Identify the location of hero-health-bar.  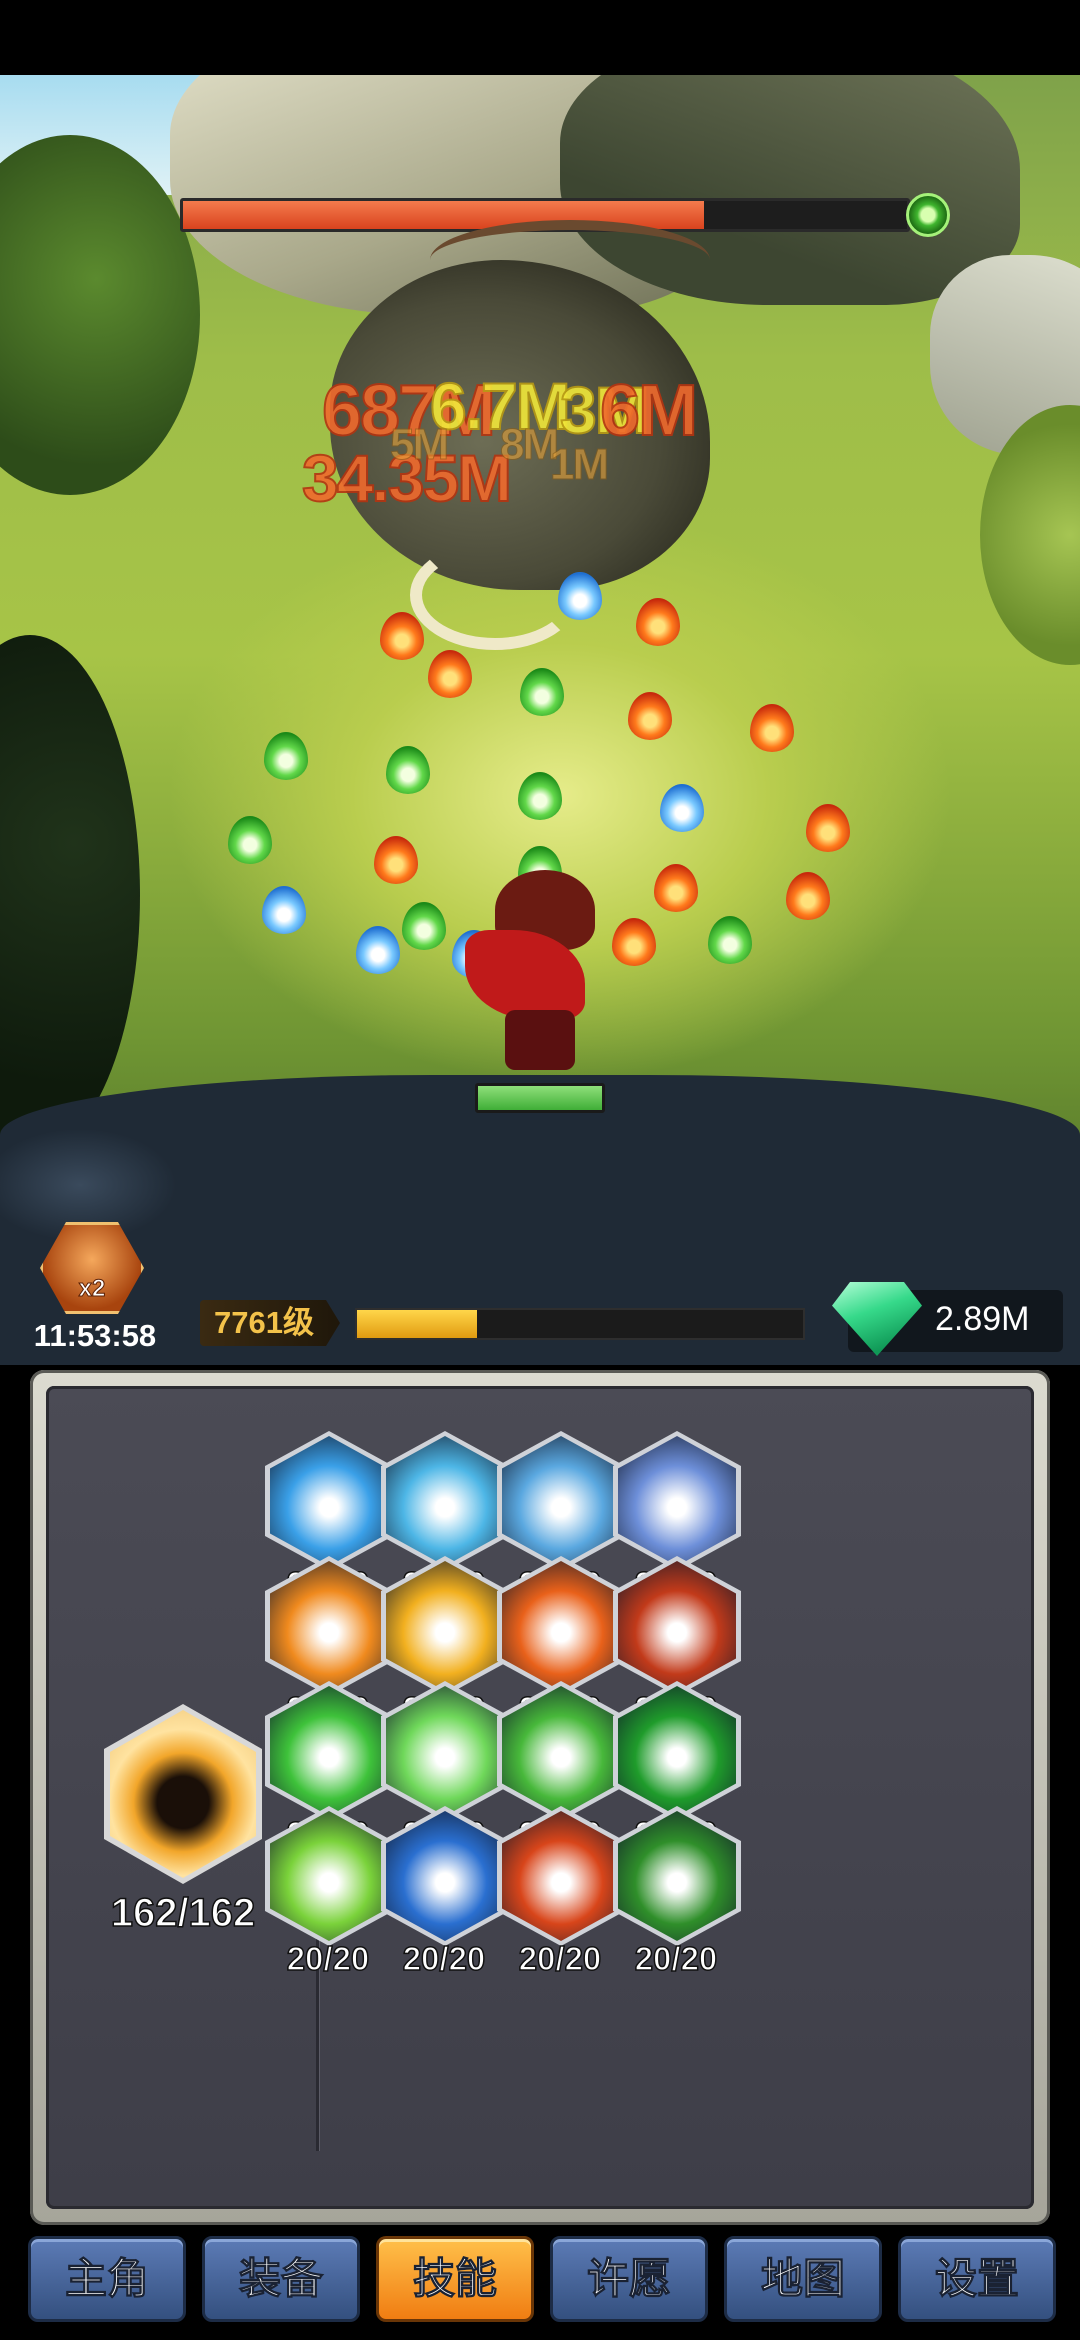
(540, 1098).